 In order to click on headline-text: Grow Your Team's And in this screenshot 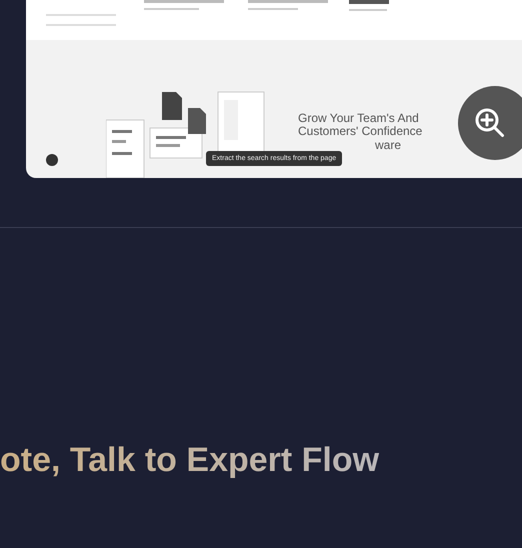, I will do `click(359, 118)`.